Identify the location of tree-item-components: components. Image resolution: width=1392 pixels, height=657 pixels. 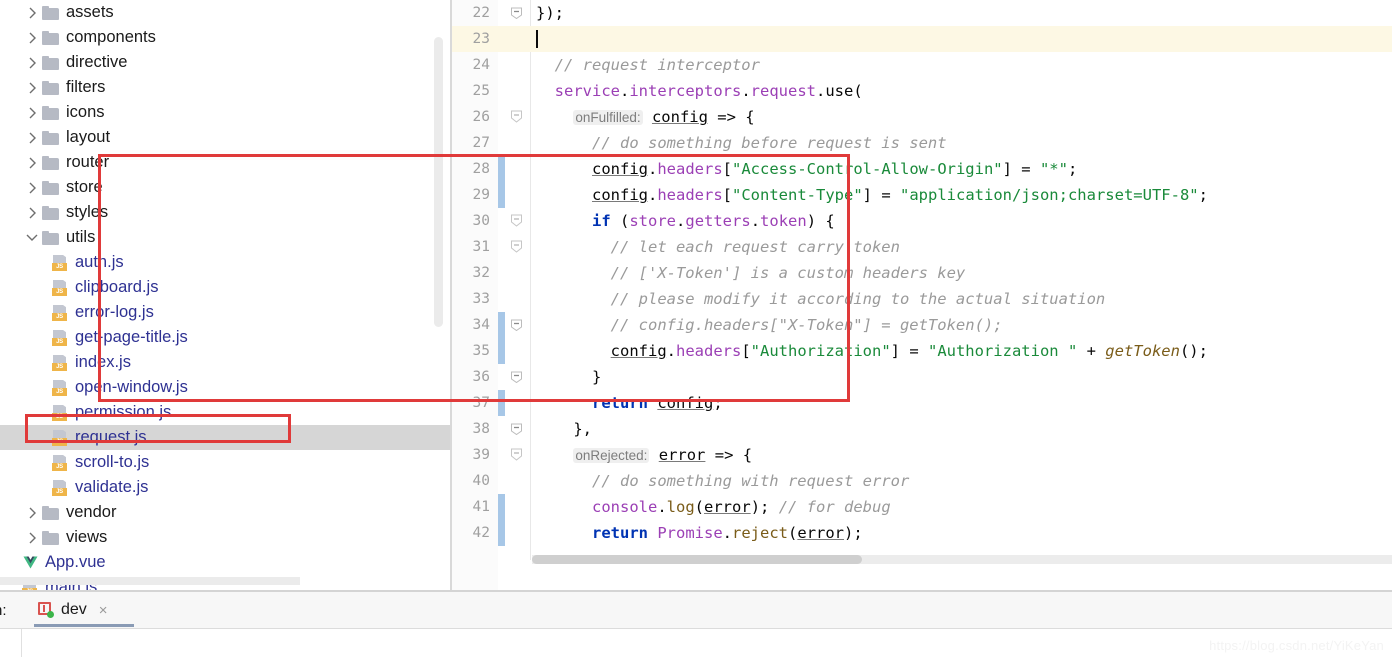
(226, 37).